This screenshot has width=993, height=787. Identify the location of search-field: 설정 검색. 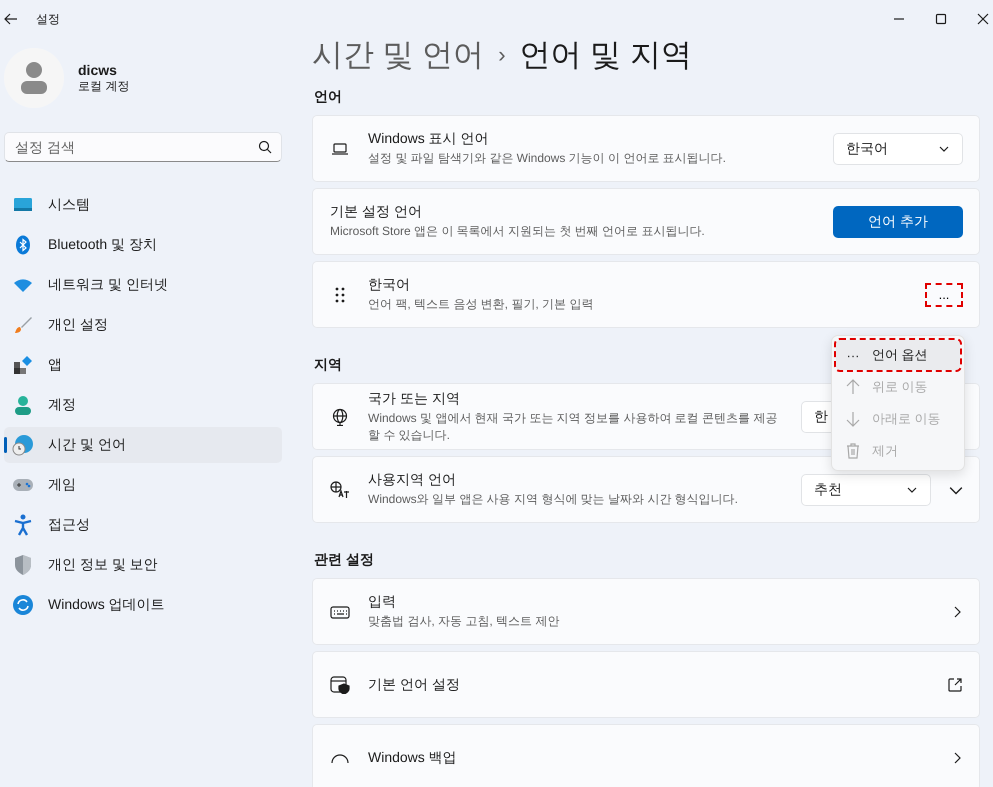
(143, 147).